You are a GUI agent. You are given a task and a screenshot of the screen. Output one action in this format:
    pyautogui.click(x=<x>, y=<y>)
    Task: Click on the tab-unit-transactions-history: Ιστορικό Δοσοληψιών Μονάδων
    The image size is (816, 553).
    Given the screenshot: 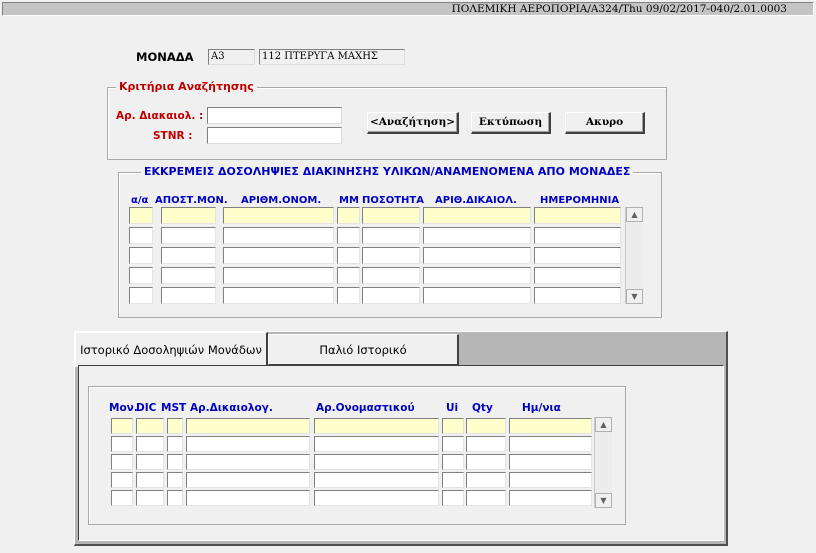 What is the action you would take?
    pyautogui.click(x=171, y=349)
    